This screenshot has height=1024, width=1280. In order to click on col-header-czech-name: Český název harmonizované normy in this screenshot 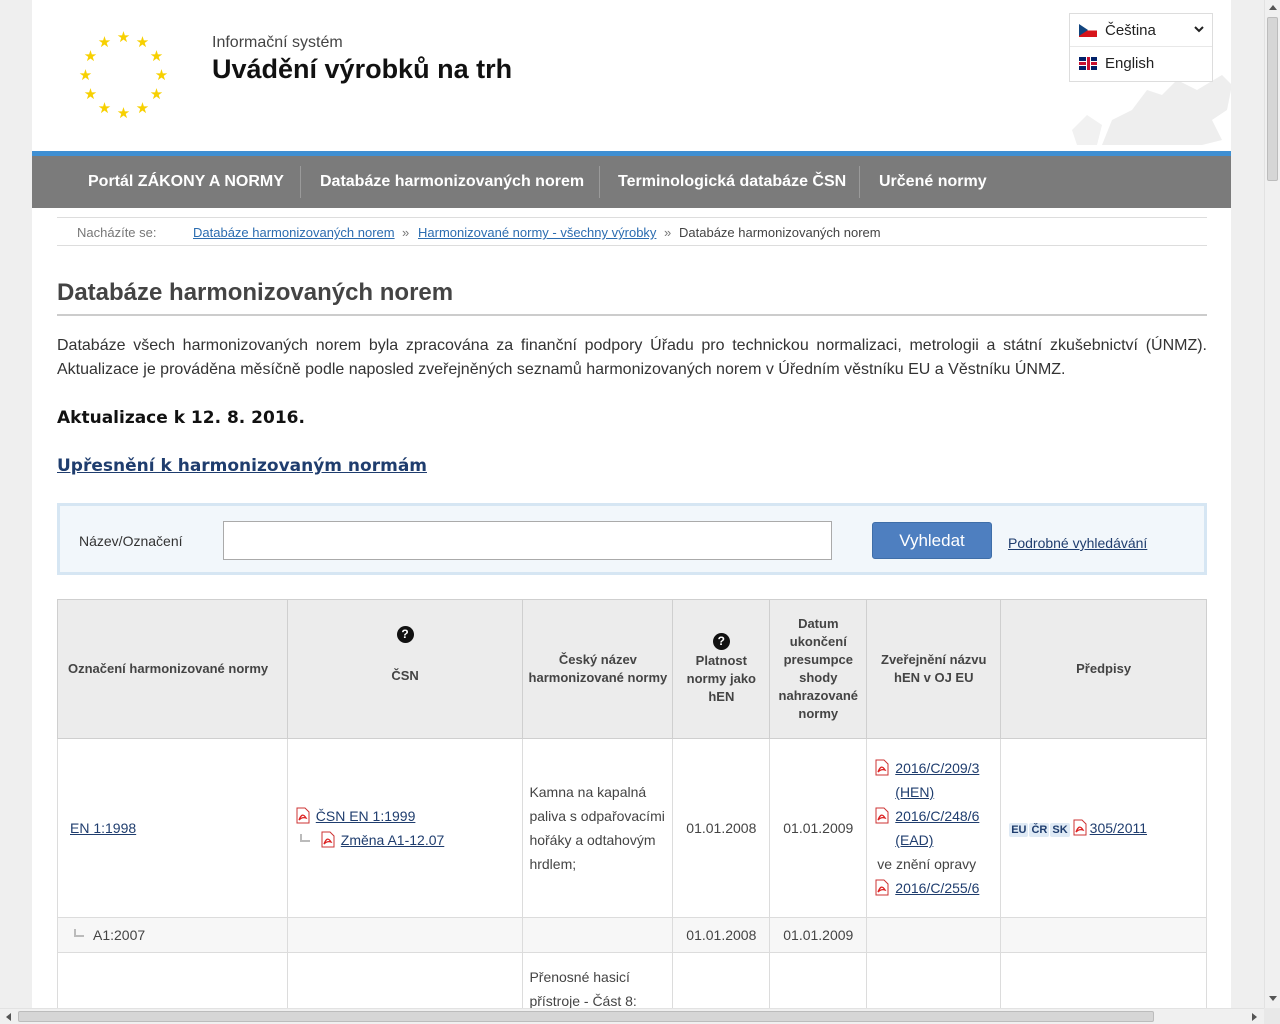, I will do `click(598, 669)`.